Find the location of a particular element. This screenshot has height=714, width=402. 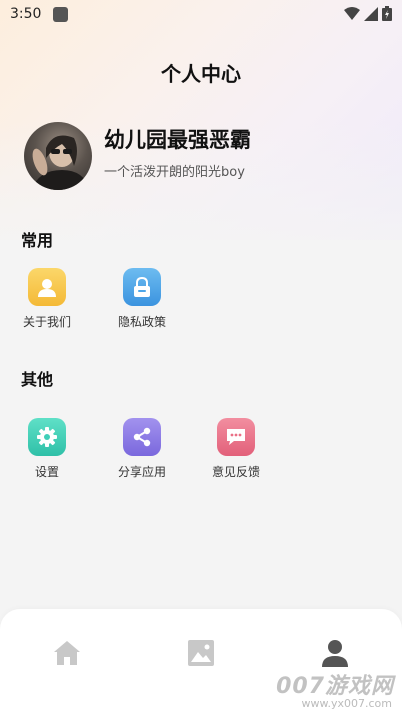

feedback-button: 意见反馈 is located at coordinates (236, 449).